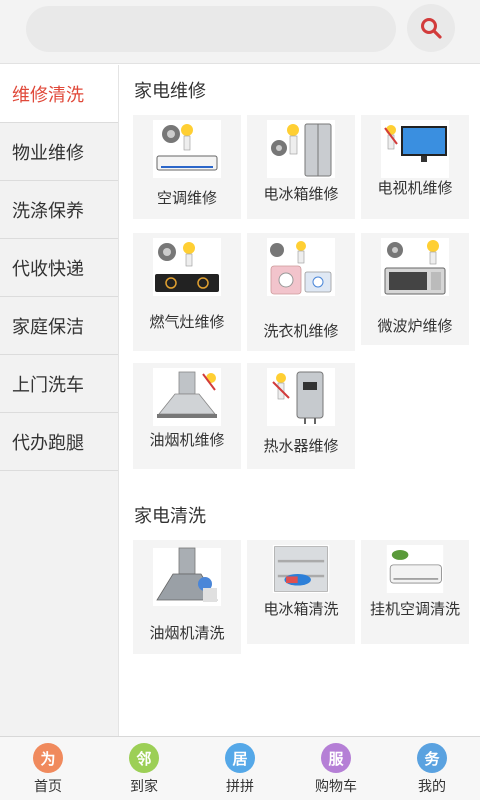 The height and width of the screenshot is (801, 480). I want to click on service-card: 电冰箱维修, so click(301, 167).